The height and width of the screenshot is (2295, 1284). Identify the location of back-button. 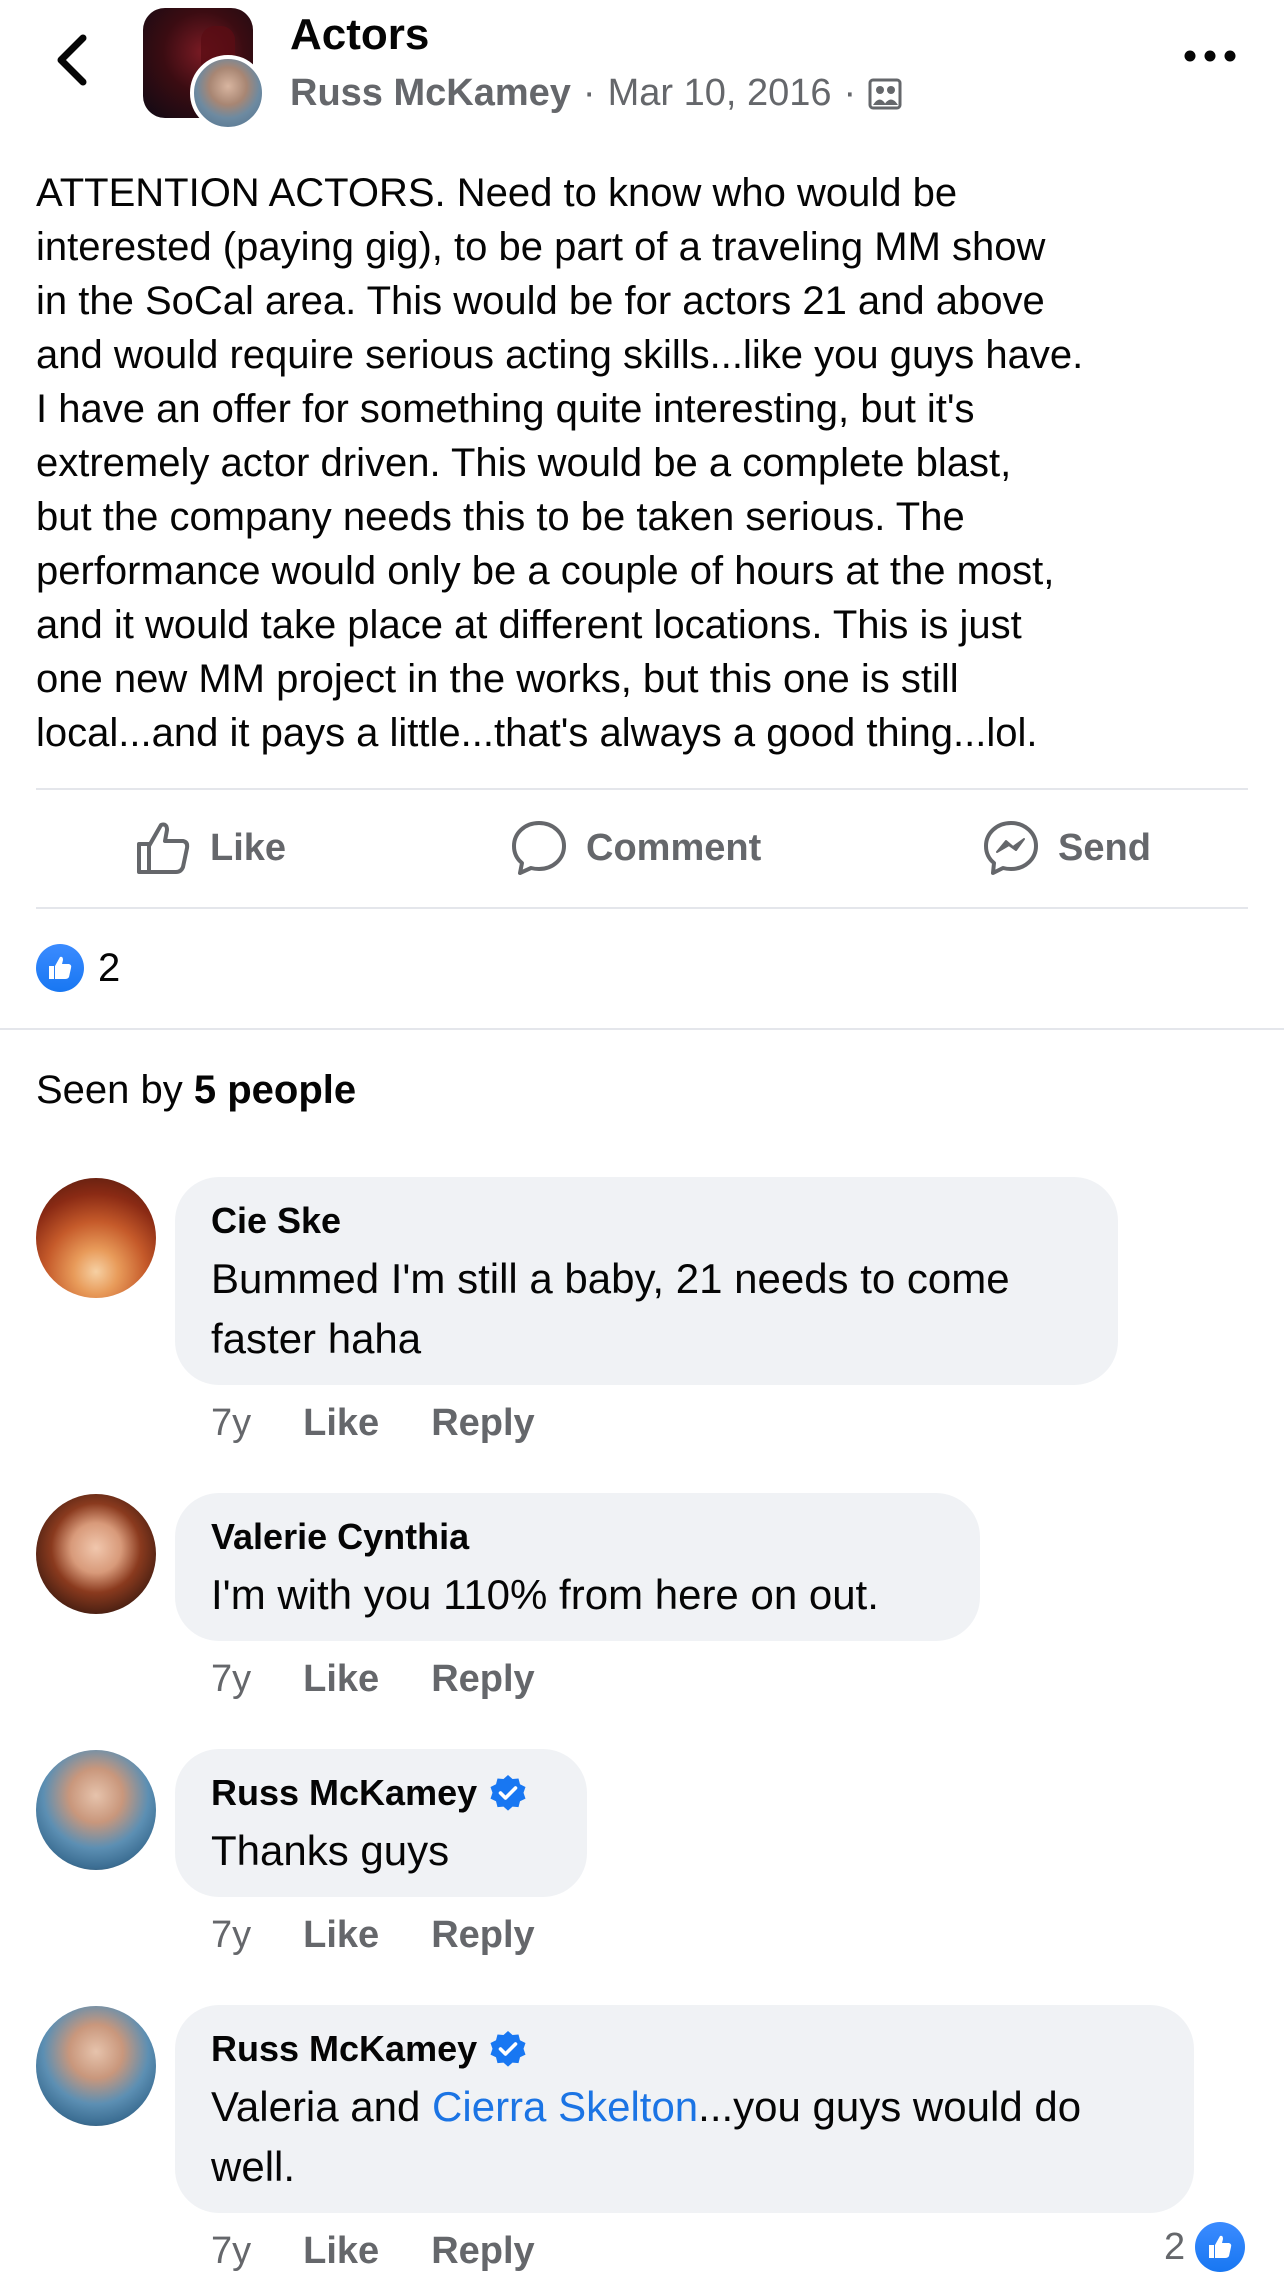
(72, 60).